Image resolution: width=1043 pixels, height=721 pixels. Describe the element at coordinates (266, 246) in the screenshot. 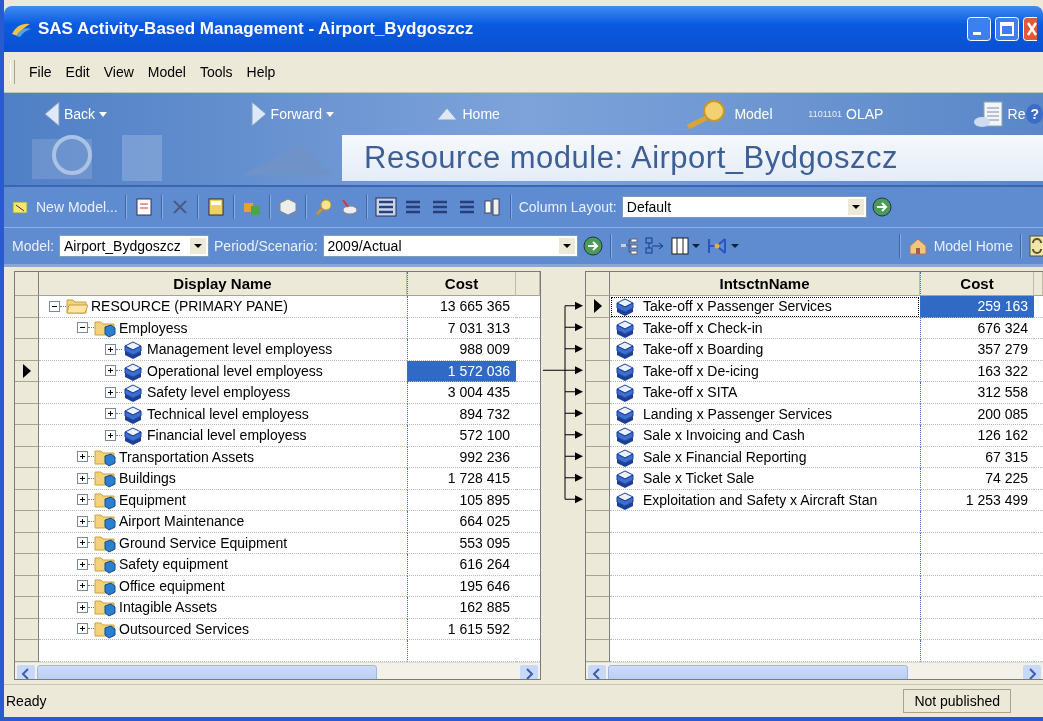

I see `period-label: Period/Scenario:` at that location.